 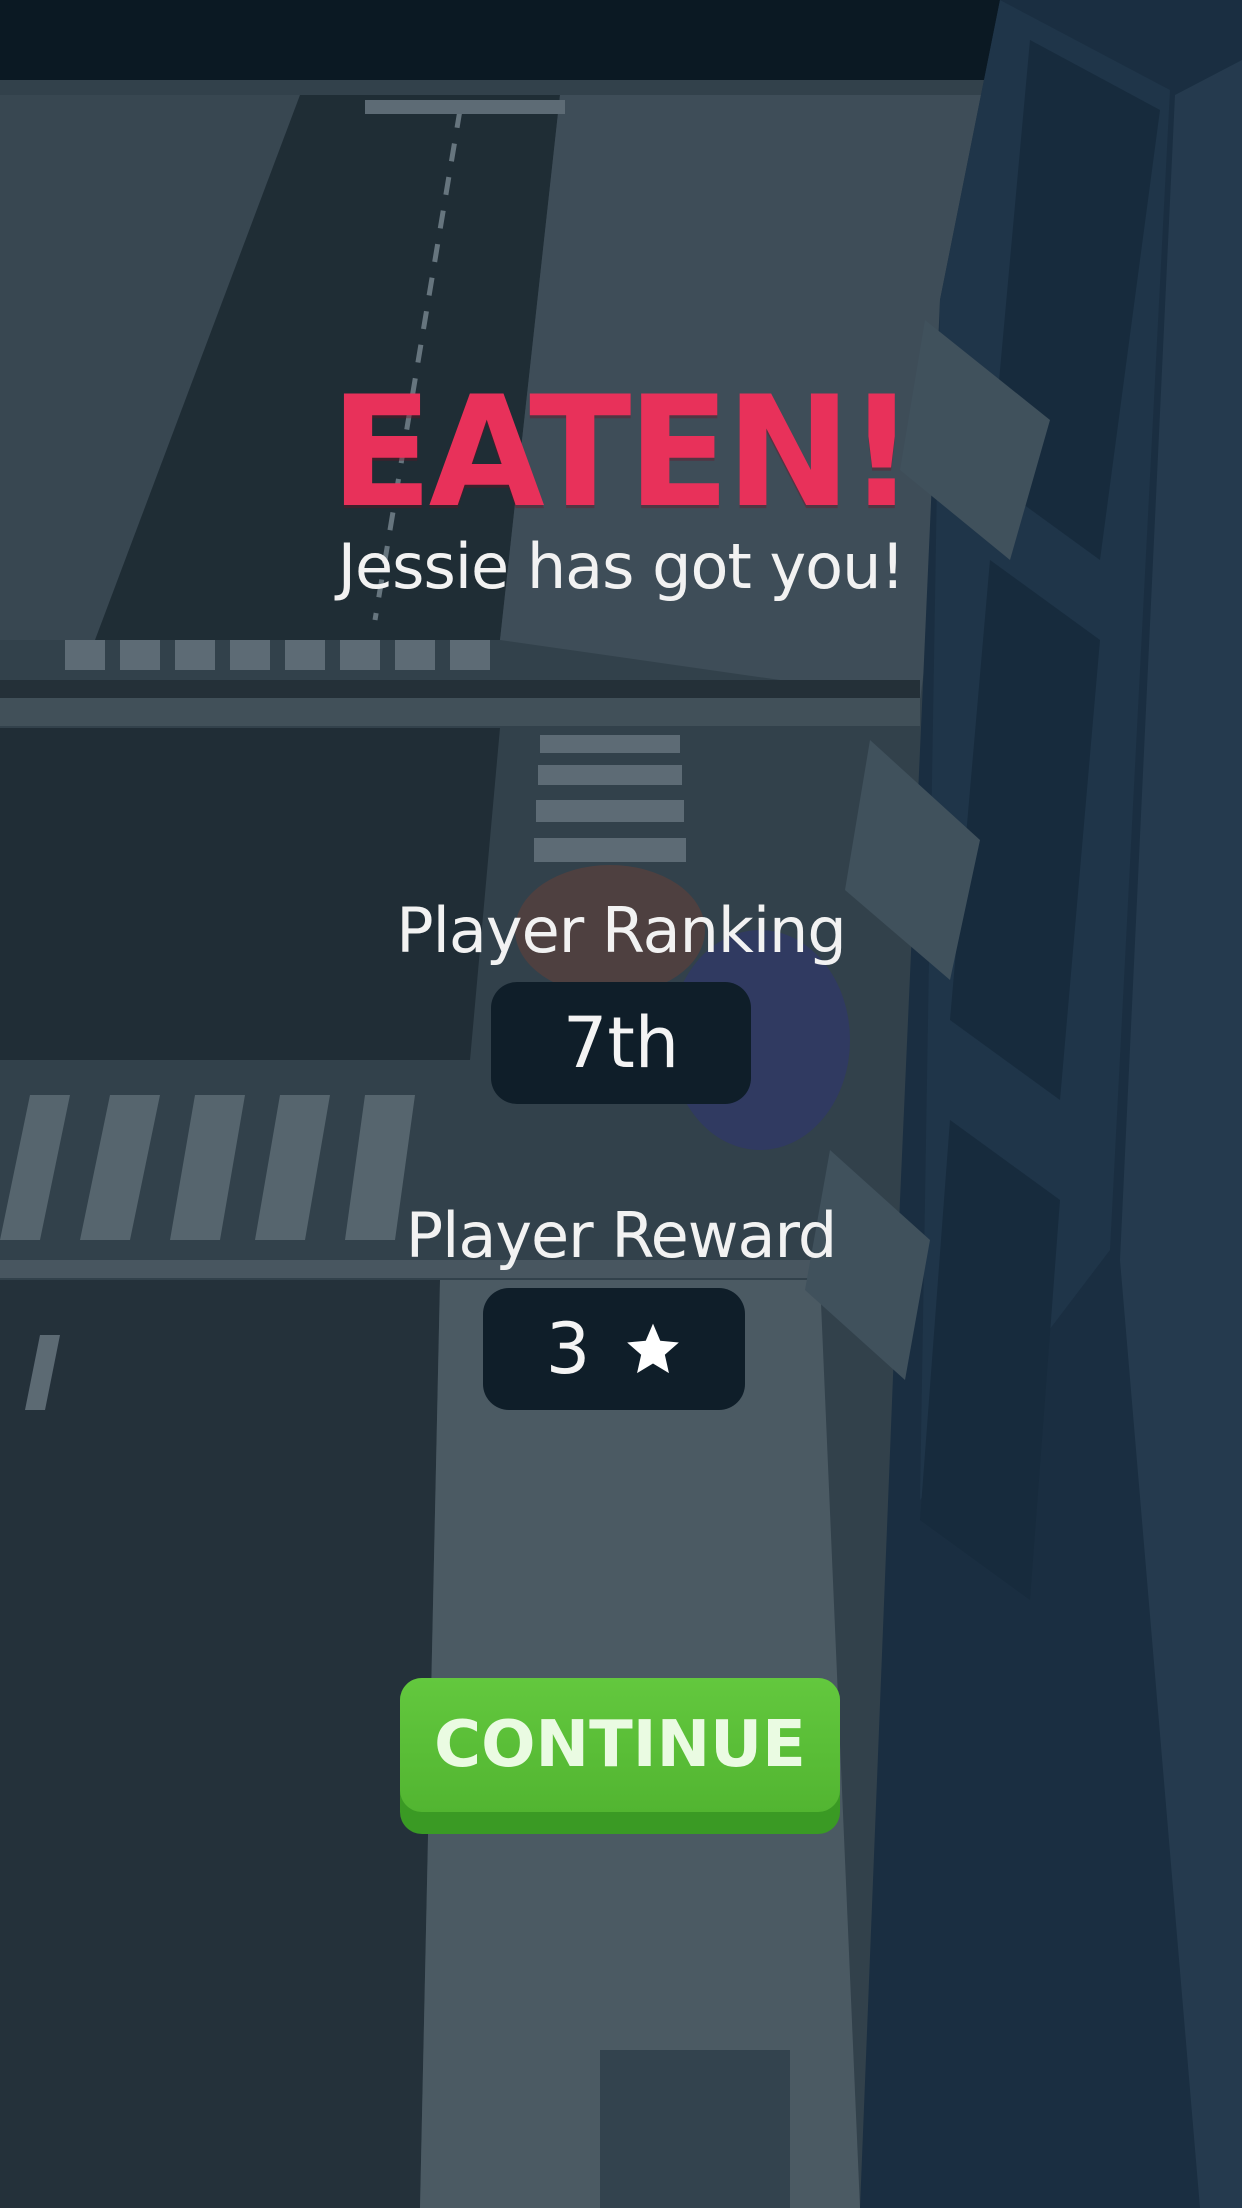 I want to click on star-icon, so click(x=653, y=1348).